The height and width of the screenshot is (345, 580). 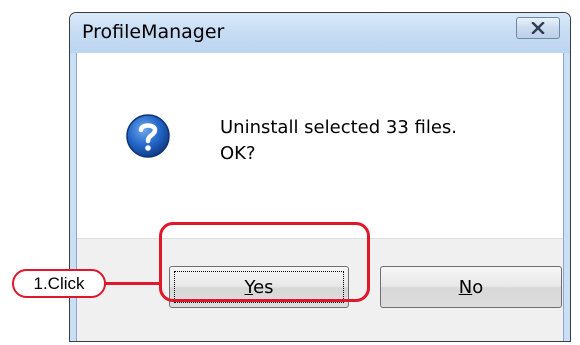 What do you see at coordinates (59, 283) in the screenshot?
I see `callout-label: 1.Click` at bounding box center [59, 283].